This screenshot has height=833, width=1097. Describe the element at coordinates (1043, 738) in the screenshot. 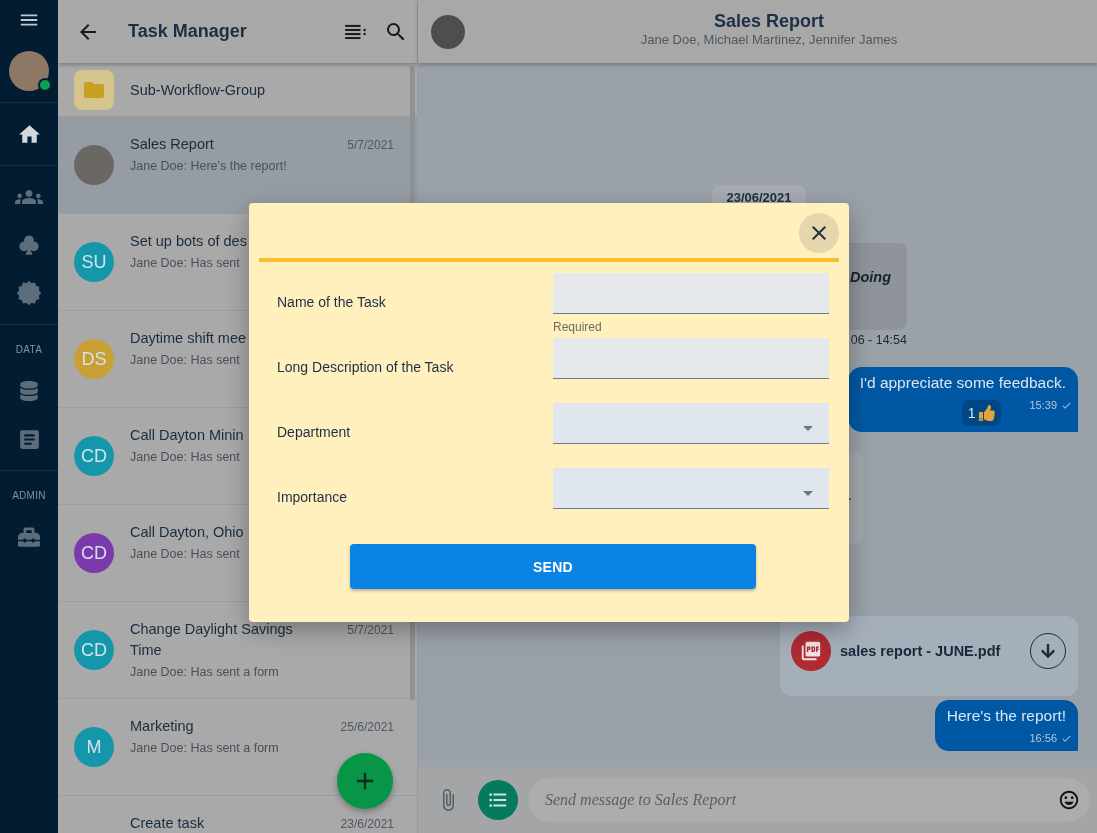

I see `message-time: 16:56` at that location.